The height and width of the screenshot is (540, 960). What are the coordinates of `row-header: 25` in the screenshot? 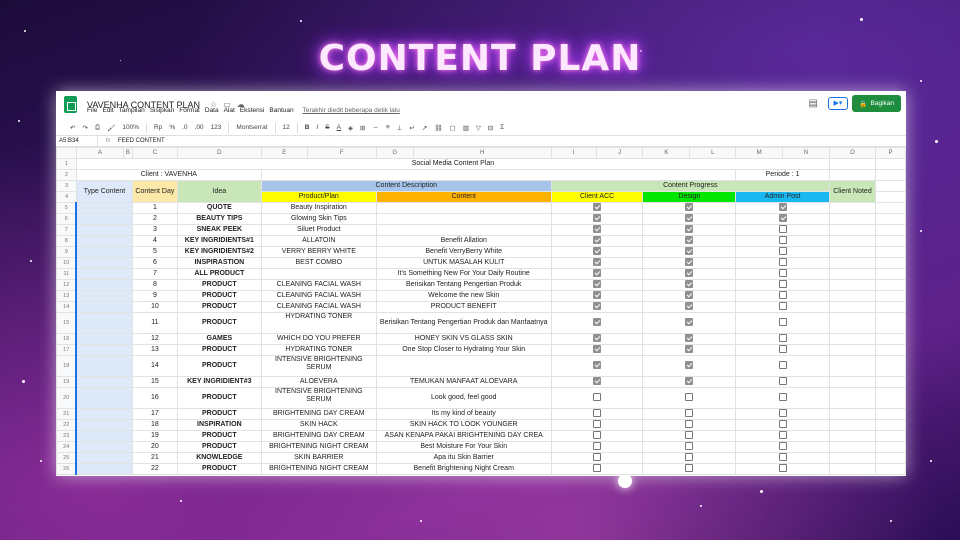 It's located at (66, 458).